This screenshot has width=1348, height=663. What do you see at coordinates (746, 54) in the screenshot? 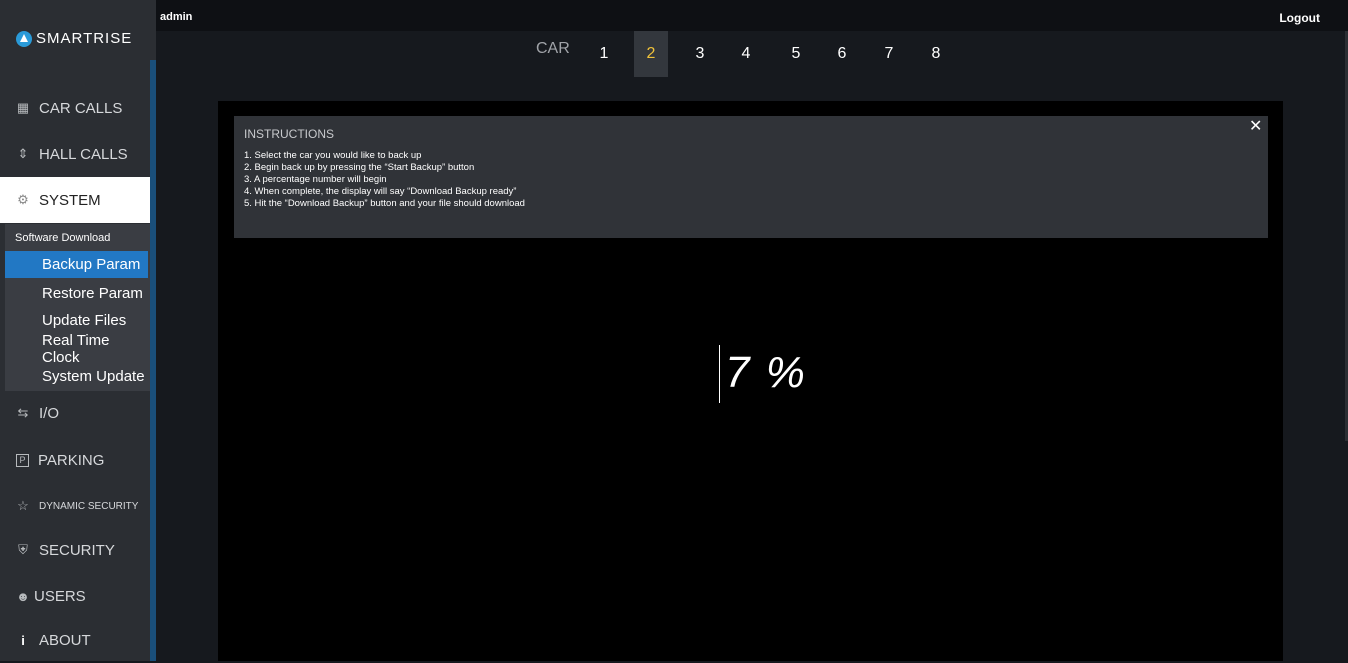
I see `car-tab-4: 4` at bounding box center [746, 54].